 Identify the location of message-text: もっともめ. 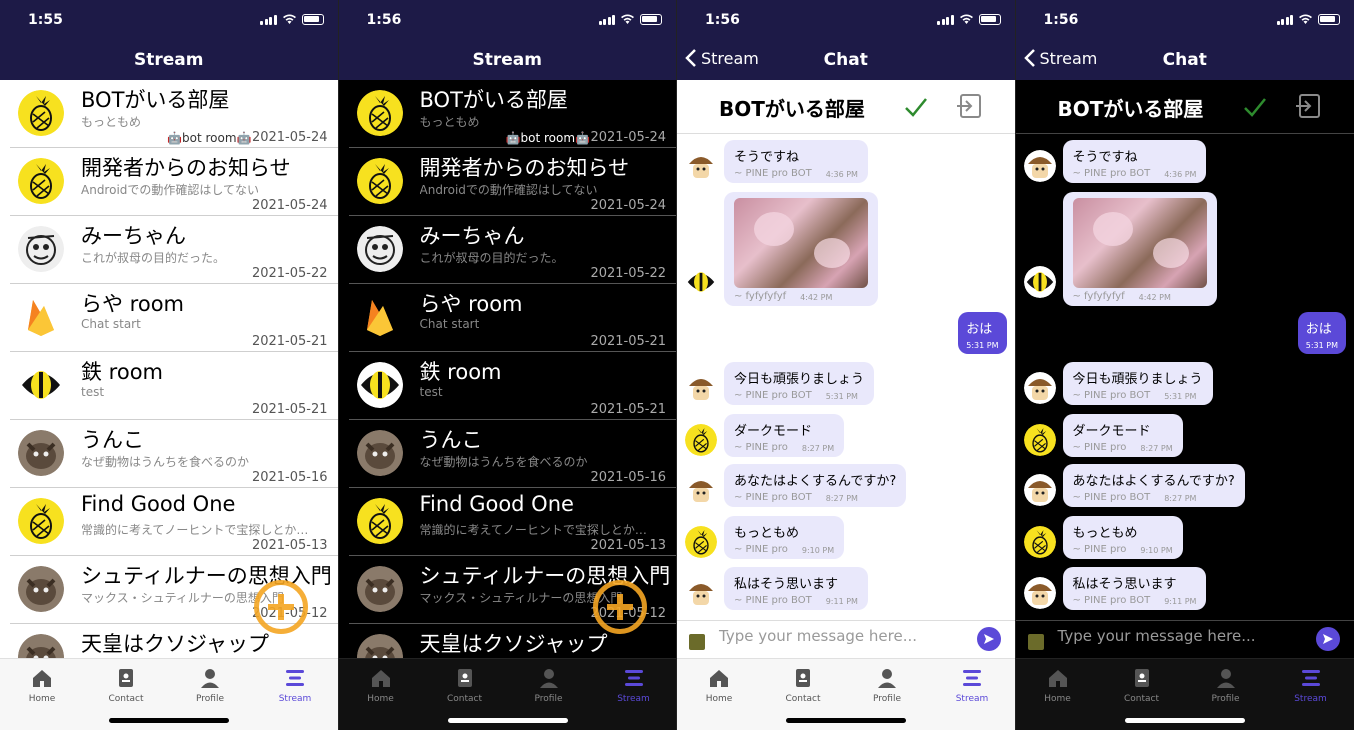
(1105, 533).